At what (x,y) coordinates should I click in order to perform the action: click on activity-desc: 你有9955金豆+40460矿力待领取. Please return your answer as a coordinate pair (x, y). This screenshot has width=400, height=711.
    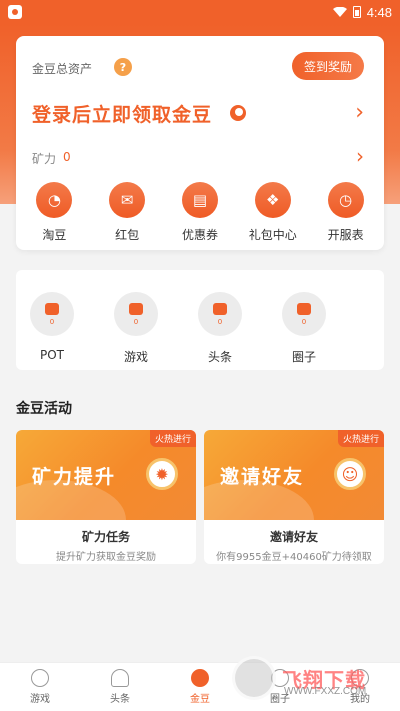
    Looking at the image, I should click on (294, 557).